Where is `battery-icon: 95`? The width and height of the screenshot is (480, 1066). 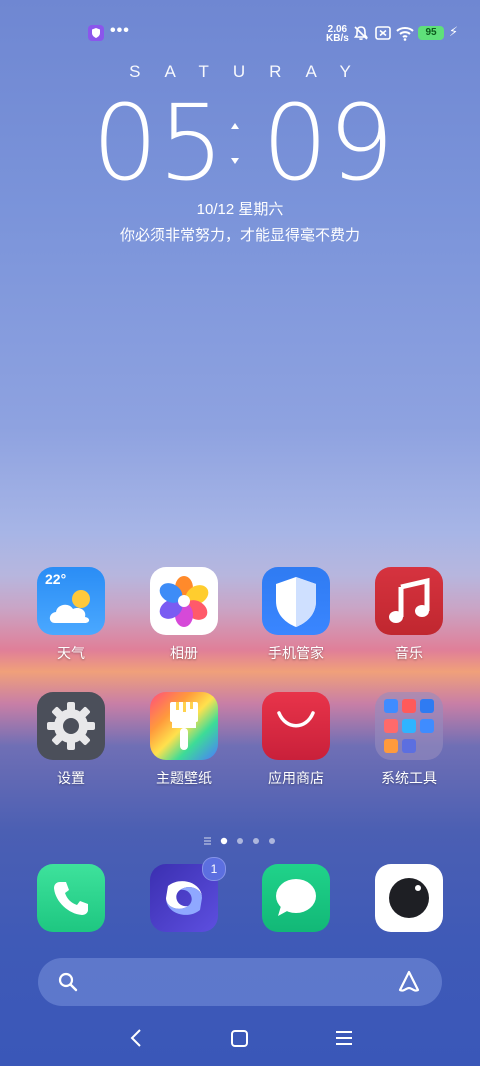 battery-icon: 95 is located at coordinates (431, 33).